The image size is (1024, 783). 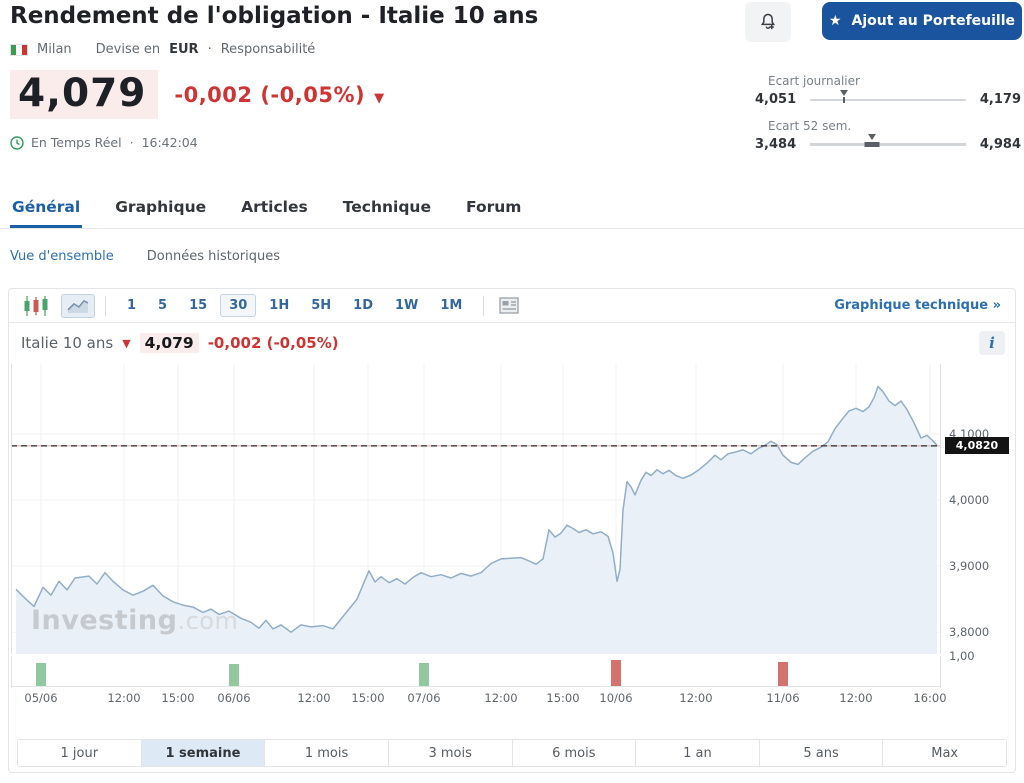 I want to click on candlestick-chart-button, so click(x=36, y=306).